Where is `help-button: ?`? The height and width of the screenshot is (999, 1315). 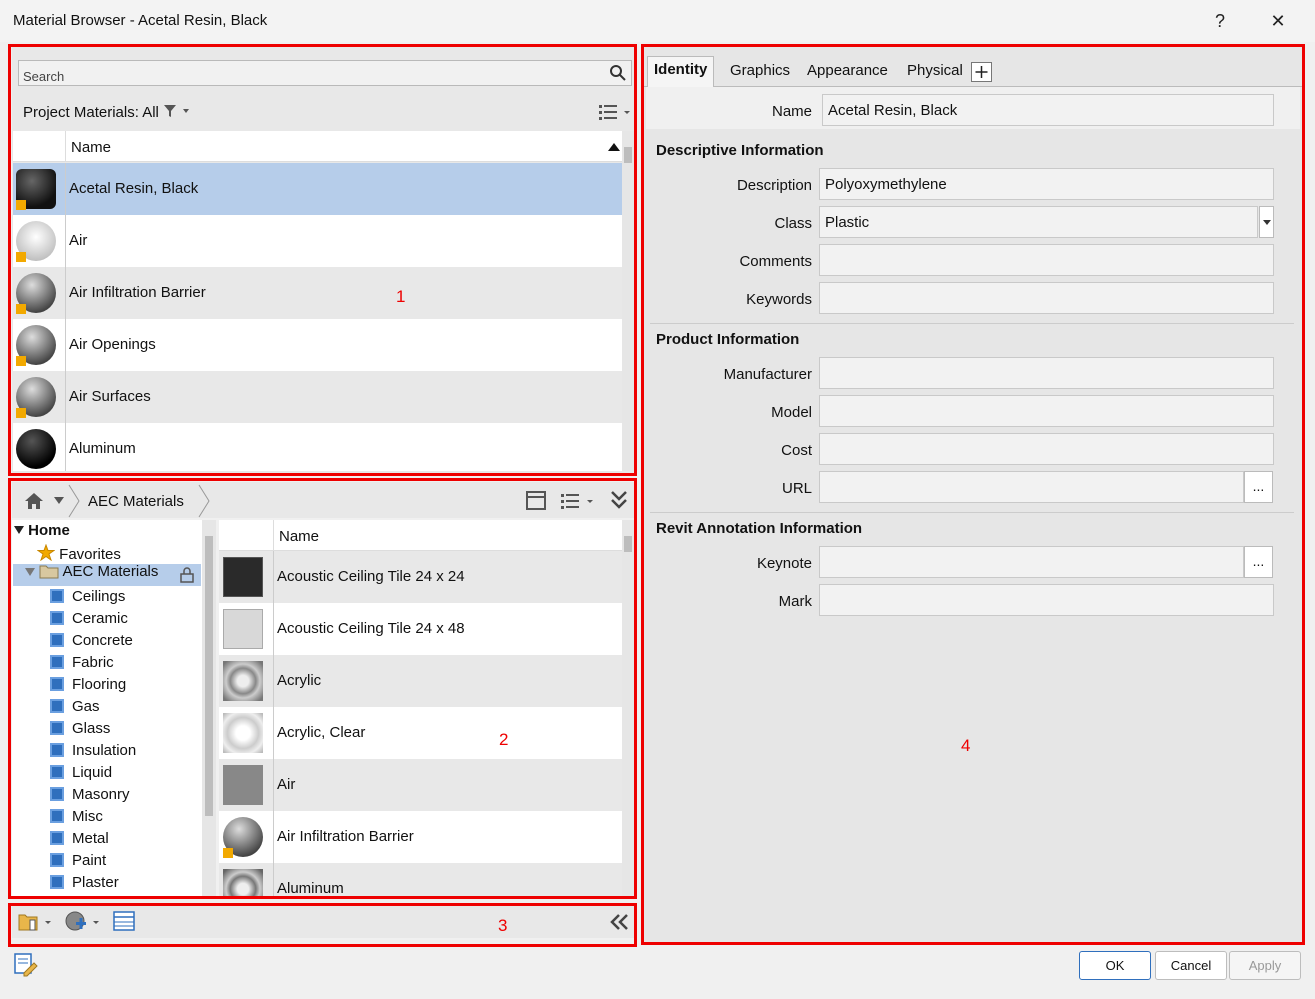 help-button: ? is located at coordinates (1220, 21).